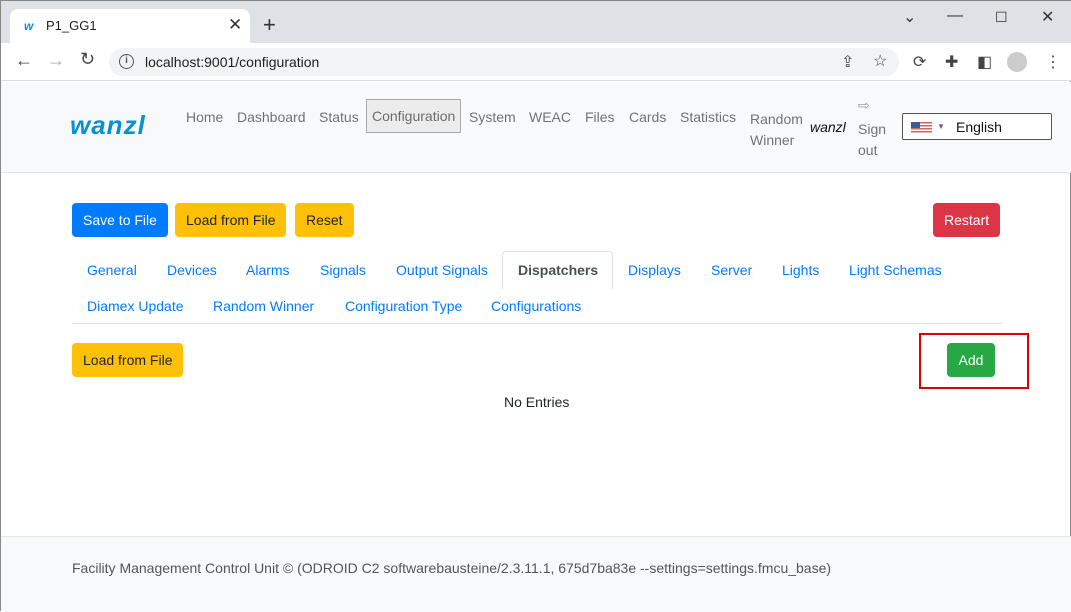 This screenshot has height=612, width=1071. What do you see at coordinates (24, 60) in the screenshot?
I see `back-icon: ←` at bounding box center [24, 60].